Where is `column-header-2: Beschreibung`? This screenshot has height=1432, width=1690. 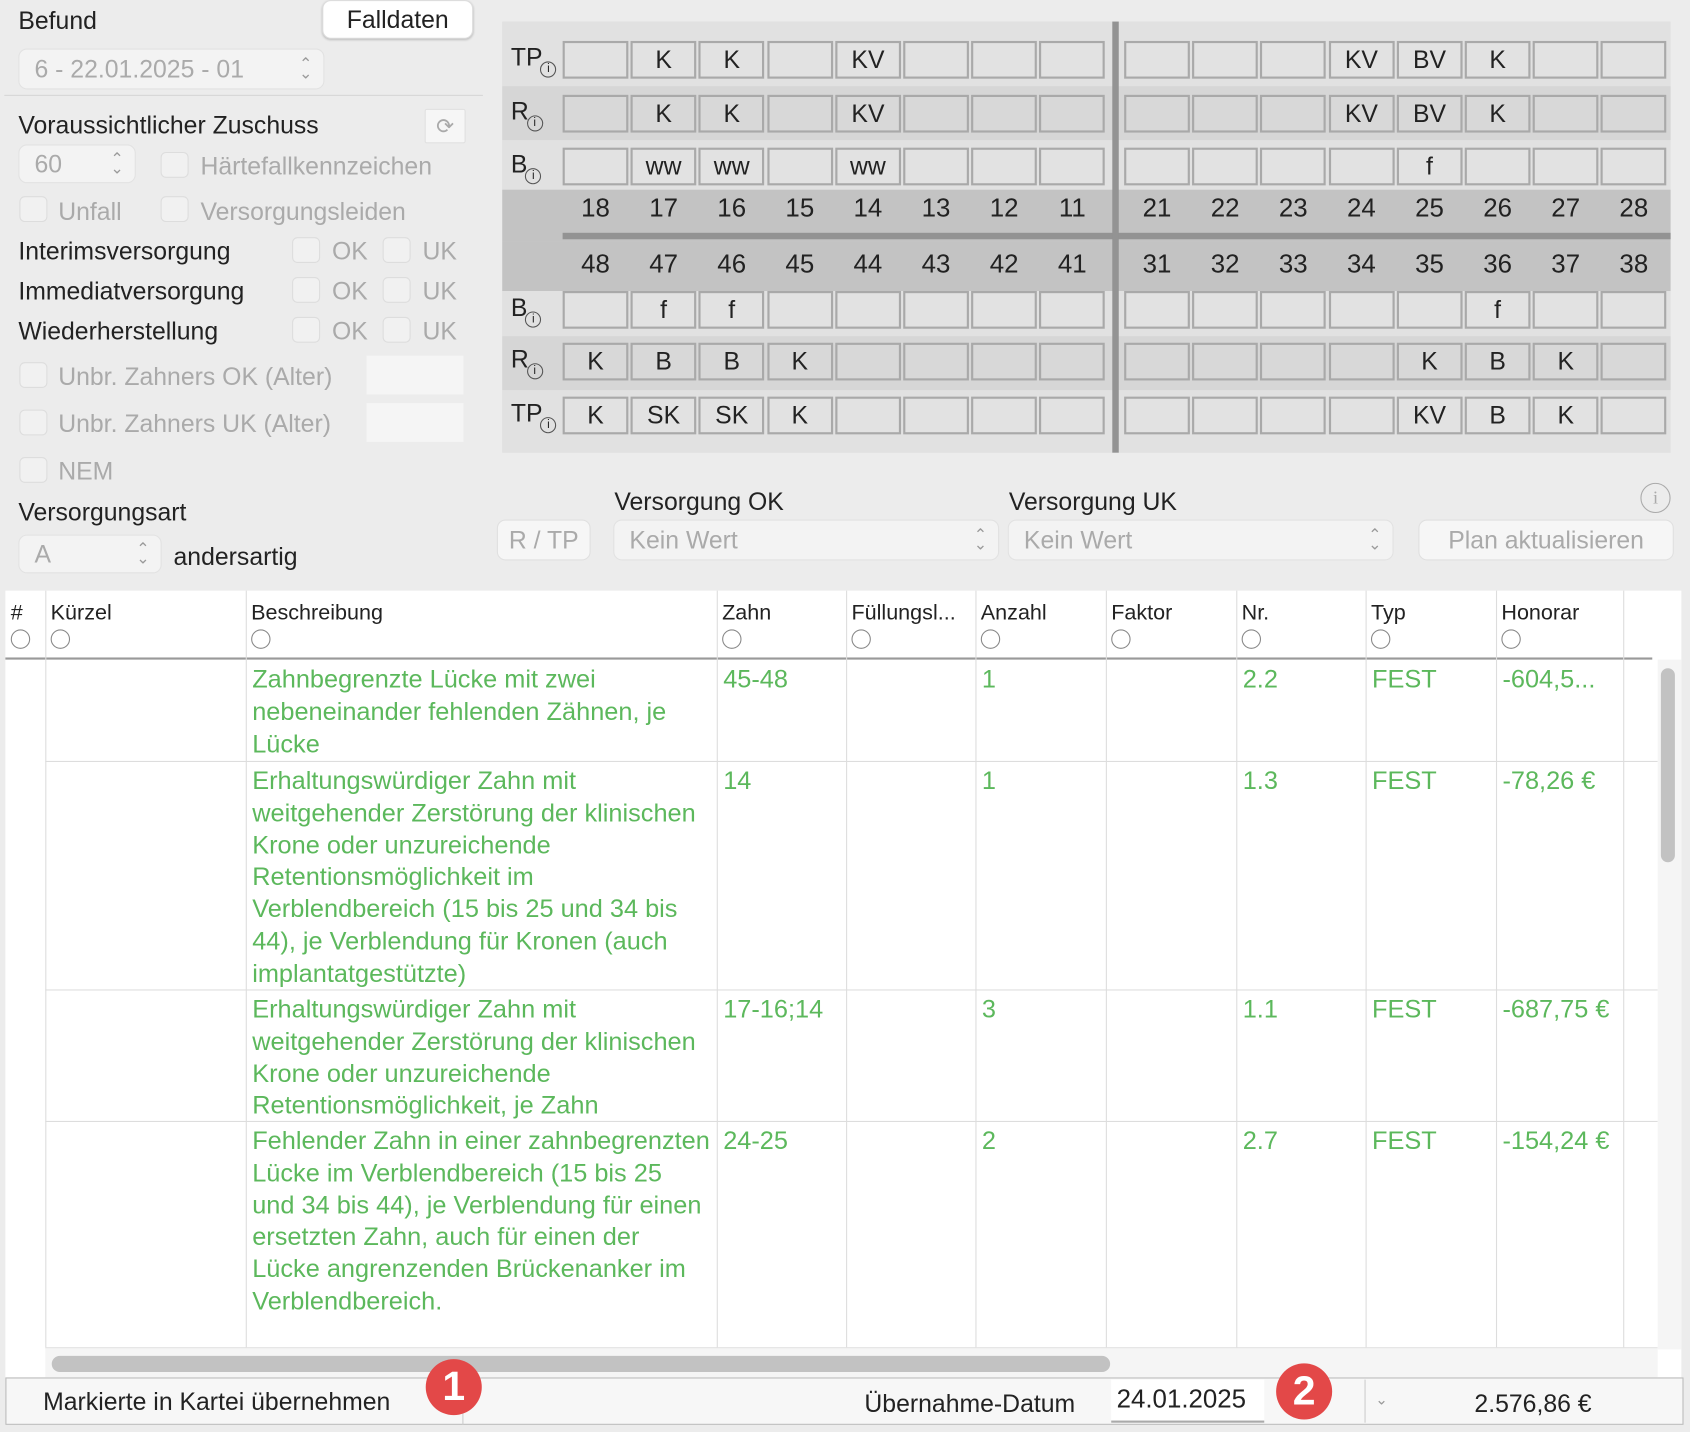 column-header-2: Beschreibung is located at coordinates (317, 613).